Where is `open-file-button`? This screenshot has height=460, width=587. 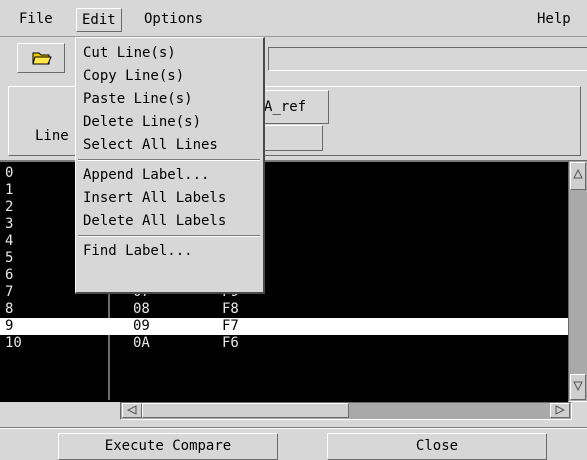
open-file-button is located at coordinates (41, 58).